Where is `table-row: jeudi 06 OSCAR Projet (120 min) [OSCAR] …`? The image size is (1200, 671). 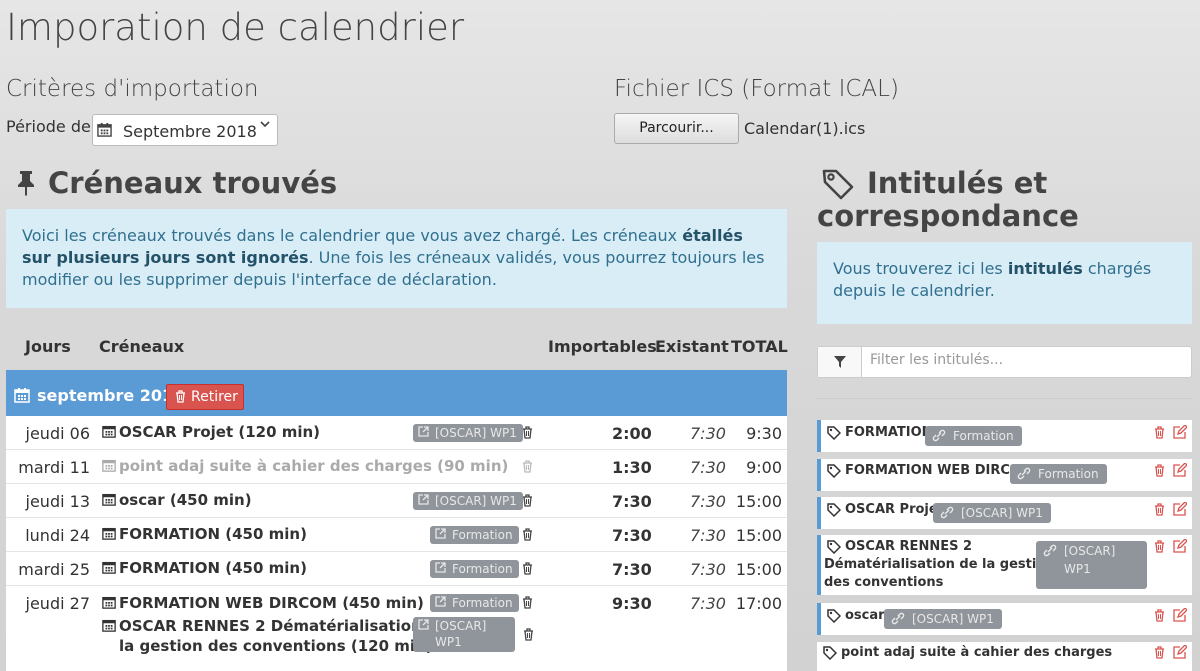
table-row: jeudi 06 OSCAR Projet (120 min) [OSCAR] … is located at coordinates (396, 433).